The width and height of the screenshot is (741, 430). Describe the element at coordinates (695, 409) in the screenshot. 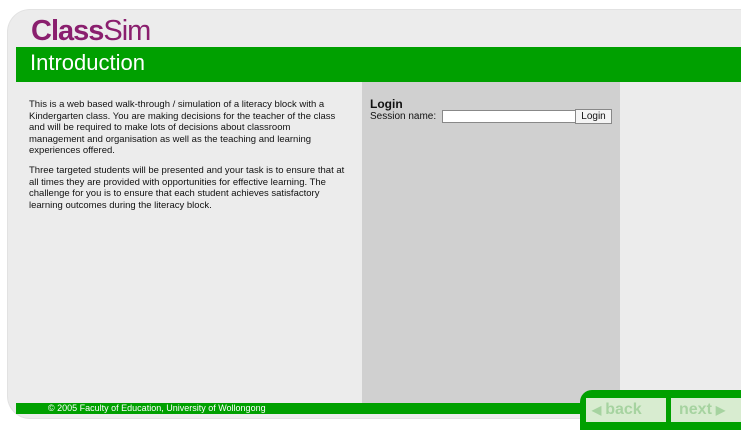

I see `next-label: next` at that location.